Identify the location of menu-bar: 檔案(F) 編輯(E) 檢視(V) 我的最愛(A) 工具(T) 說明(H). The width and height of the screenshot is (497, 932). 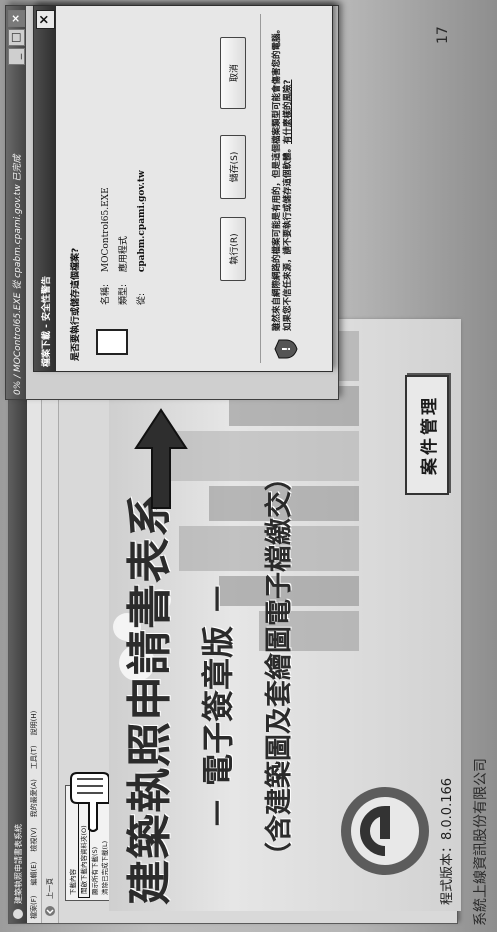
(34, 623).